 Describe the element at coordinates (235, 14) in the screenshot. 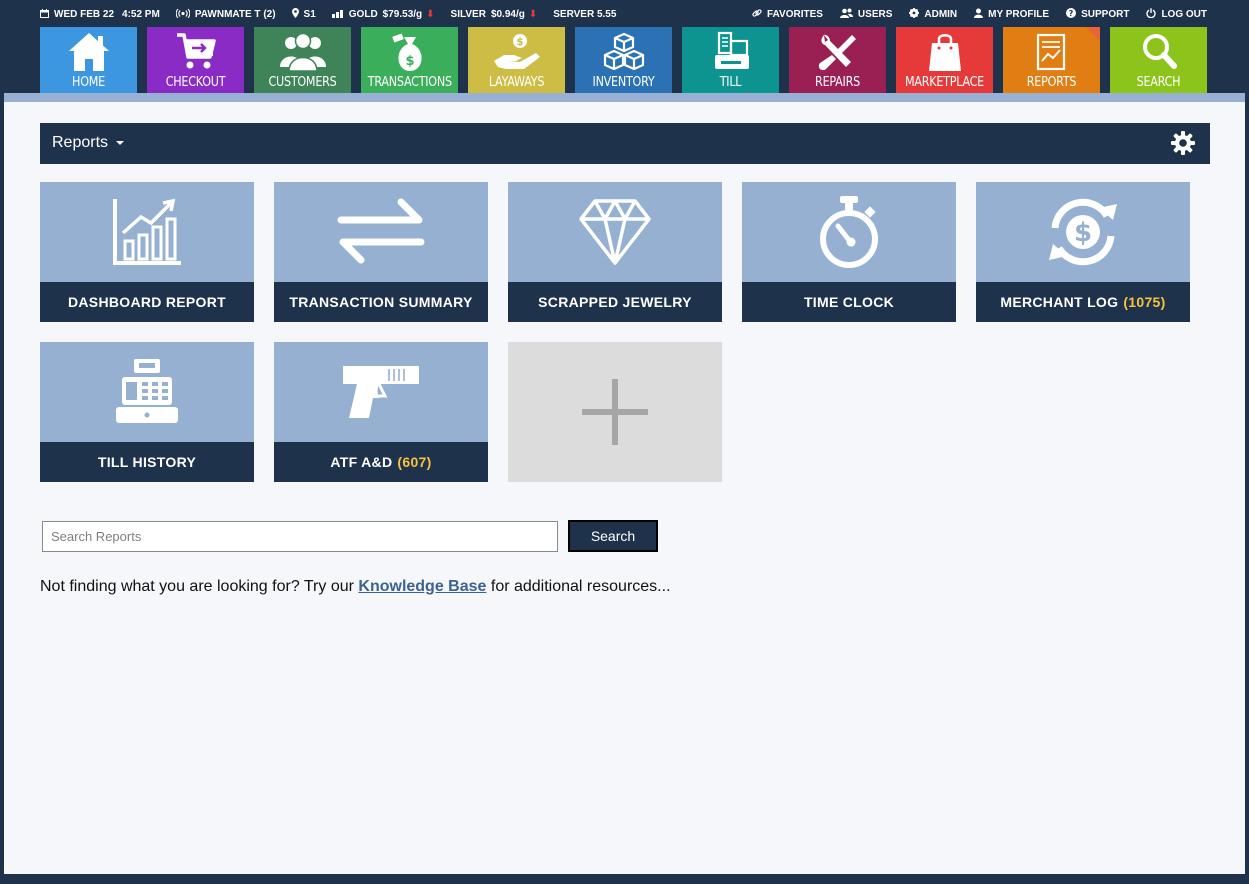

I see `device-text: PAWNMATE T (2)` at that location.